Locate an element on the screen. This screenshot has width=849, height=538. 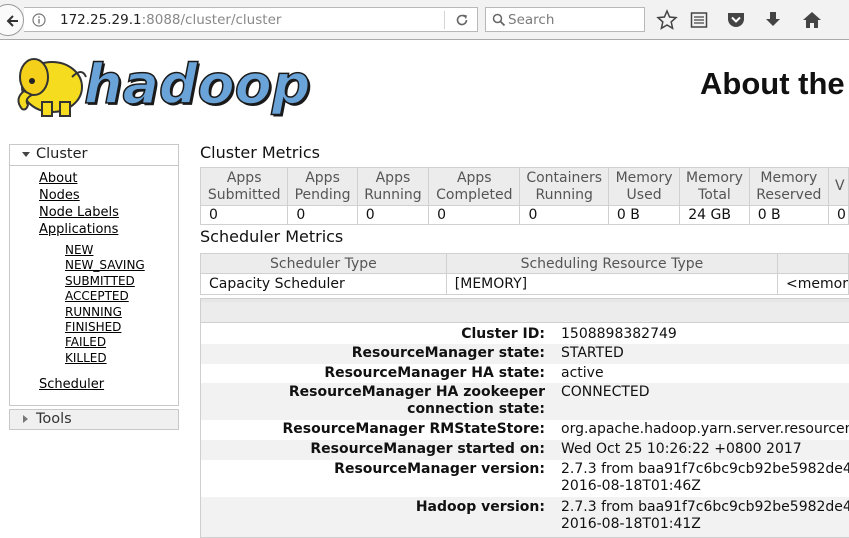
browser-toolbar: 172.25.29.1:8088/cluster/cluster is located at coordinates (424, 20).